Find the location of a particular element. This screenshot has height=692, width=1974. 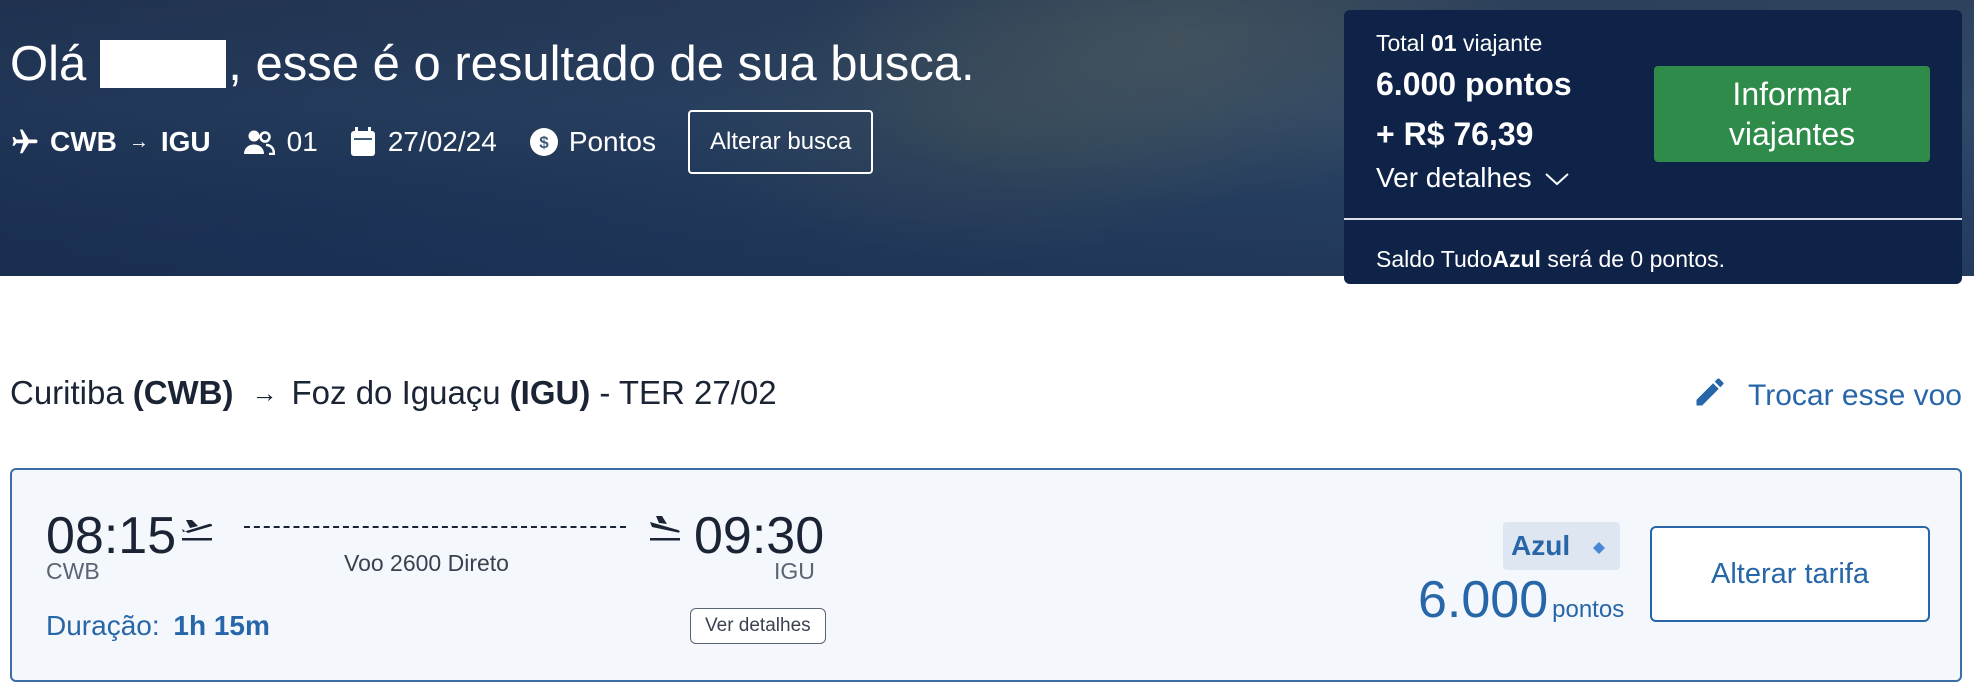

price-points: 6.000 is located at coordinates (1483, 600).